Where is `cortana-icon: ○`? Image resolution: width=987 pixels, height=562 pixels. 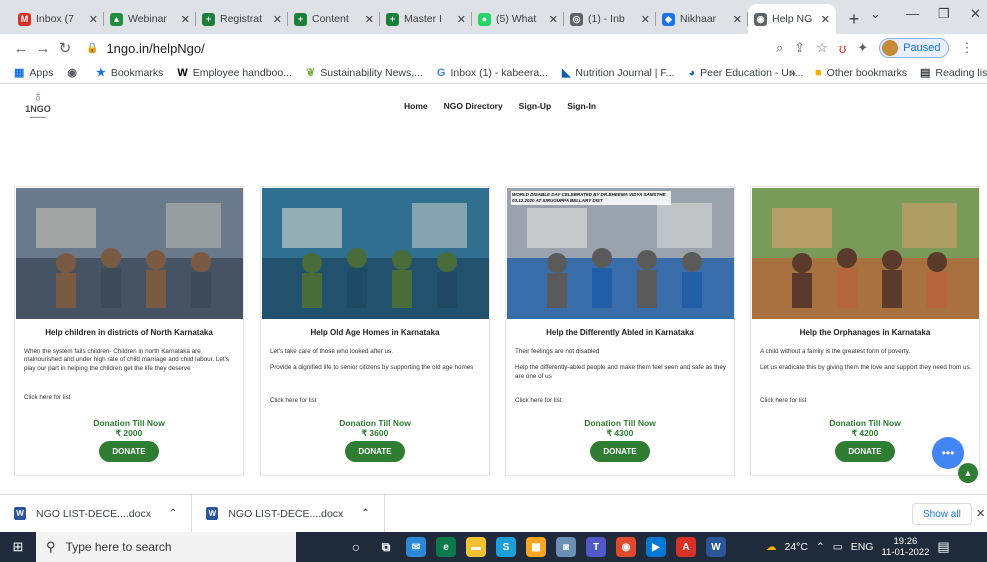
cortana-icon: ○ is located at coordinates (356, 547).